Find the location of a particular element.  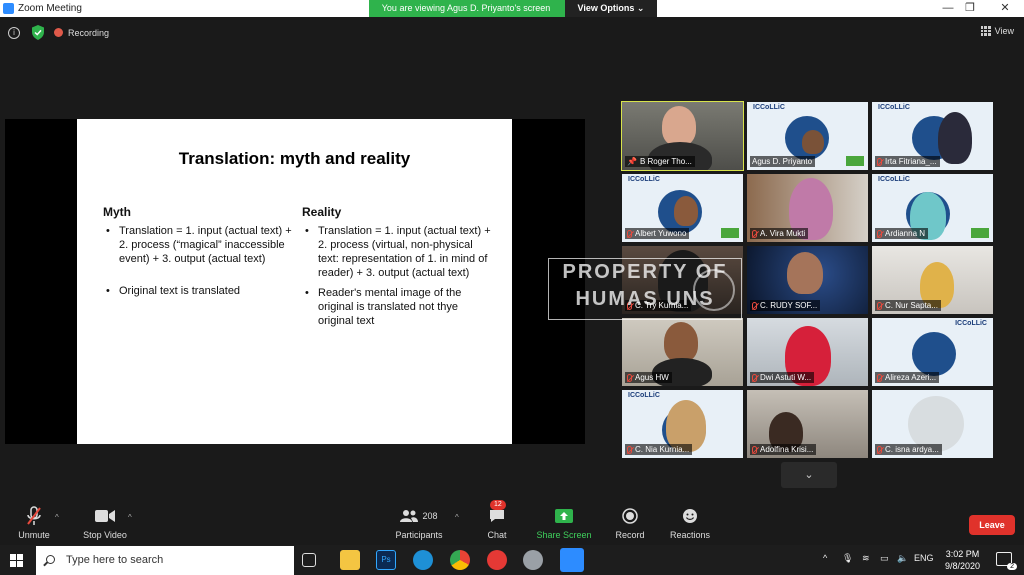

share-screen-button: Share Screen is located at coordinates (564, 522).